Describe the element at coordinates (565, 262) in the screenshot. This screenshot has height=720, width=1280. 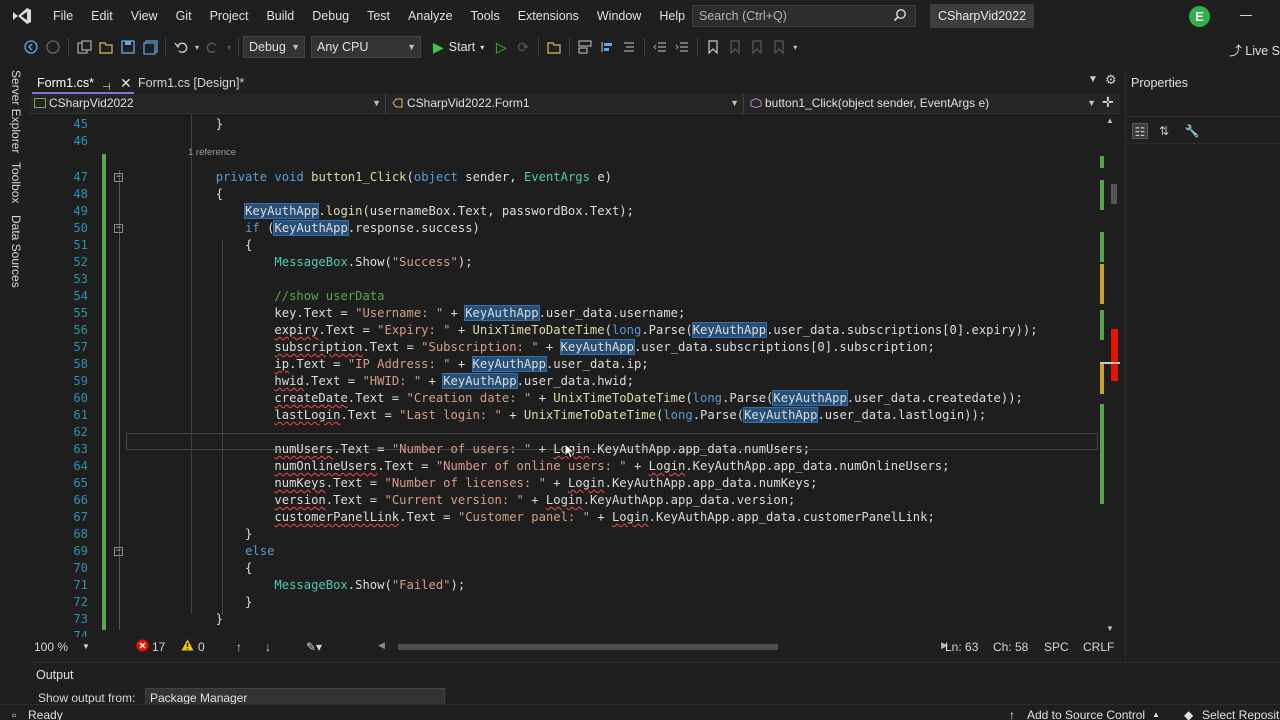
I see `code-line: 52 MessageBox.Show("Success");` at that location.